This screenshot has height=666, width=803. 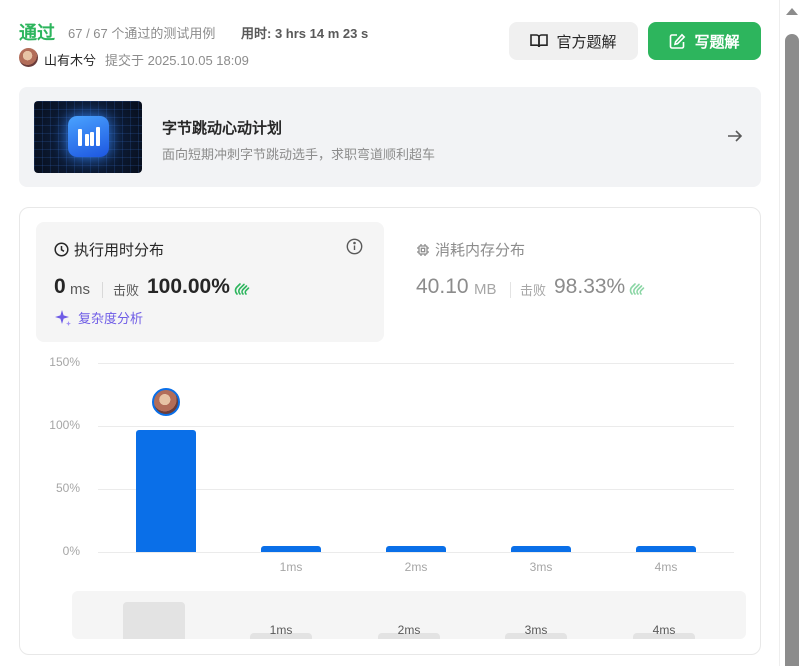 I want to click on x-axis-tick-label: 3ms, so click(x=541, y=567).